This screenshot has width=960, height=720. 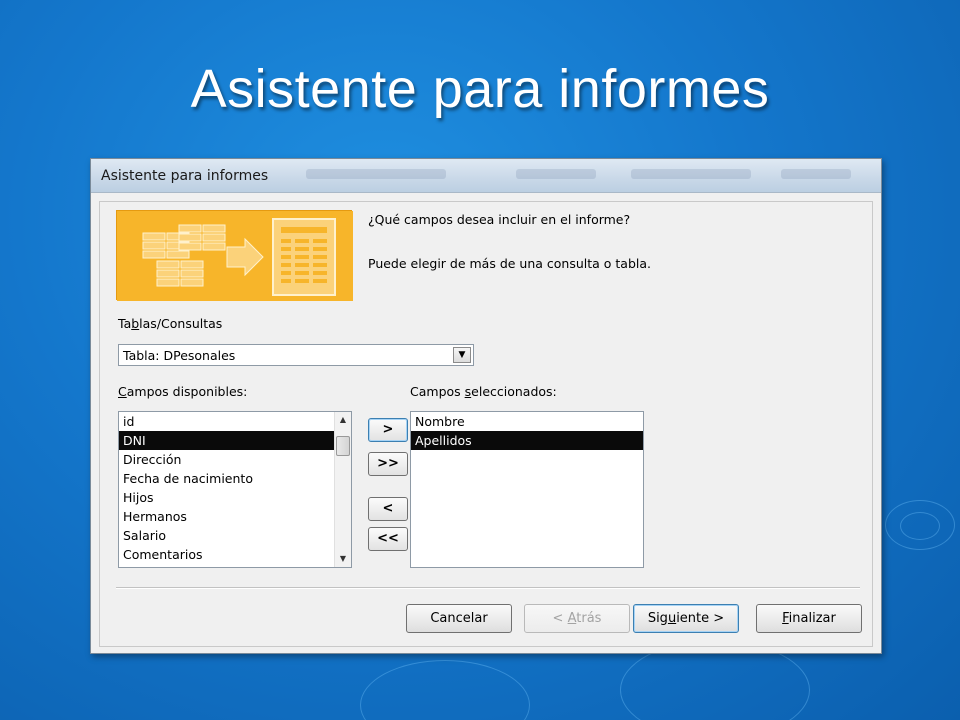 I want to click on remove-all-fields-button: <<, so click(x=388, y=539).